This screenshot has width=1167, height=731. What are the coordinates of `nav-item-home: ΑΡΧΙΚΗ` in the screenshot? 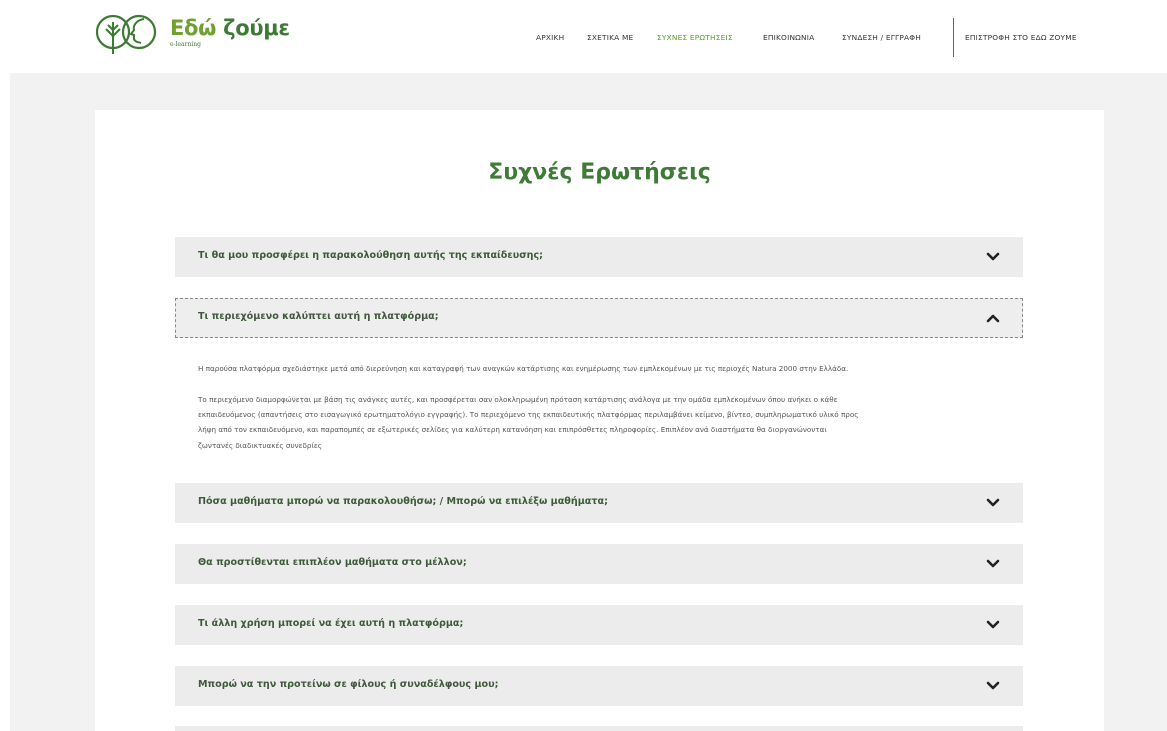 It's located at (550, 37).